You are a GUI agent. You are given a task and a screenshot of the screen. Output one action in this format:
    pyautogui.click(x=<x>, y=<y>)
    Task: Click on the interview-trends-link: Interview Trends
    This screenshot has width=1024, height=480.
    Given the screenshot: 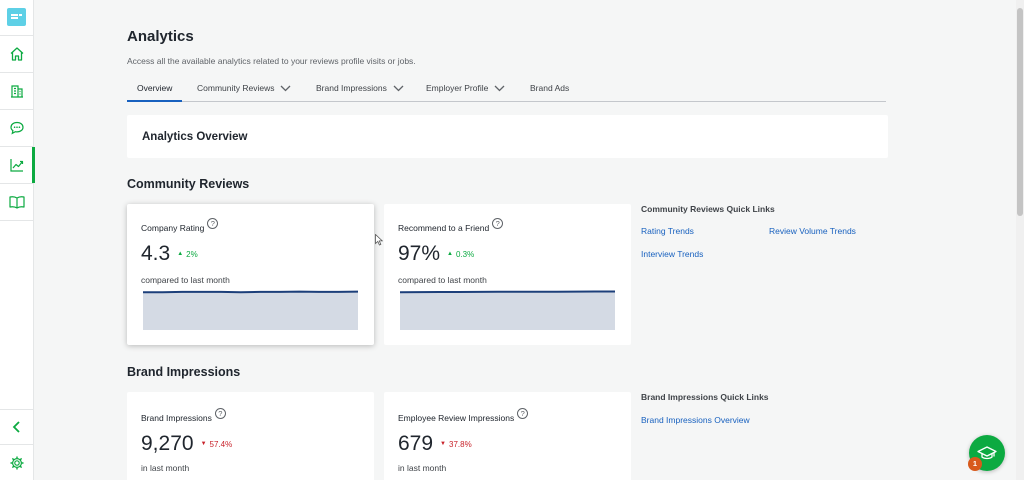 What is the action you would take?
    pyautogui.click(x=672, y=254)
    